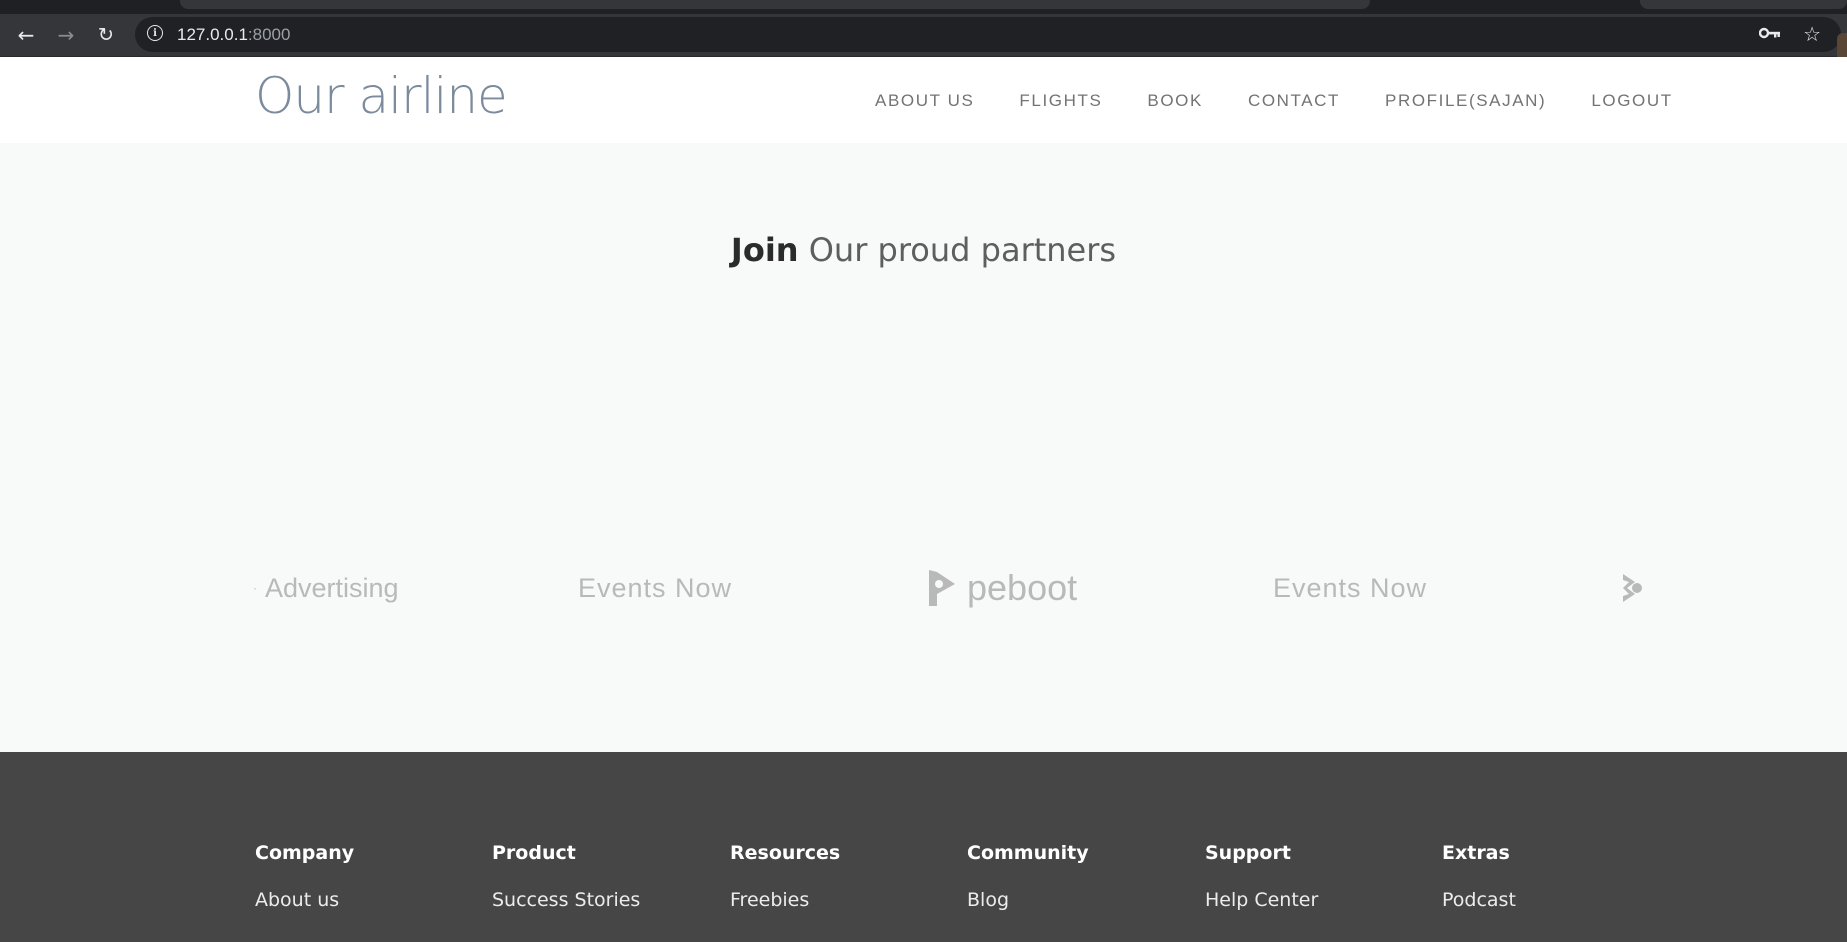 This screenshot has height=942, width=1847. What do you see at coordinates (988, 34) in the screenshot?
I see `address-bar: i 127.0.0.1:8000 ☆` at bounding box center [988, 34].